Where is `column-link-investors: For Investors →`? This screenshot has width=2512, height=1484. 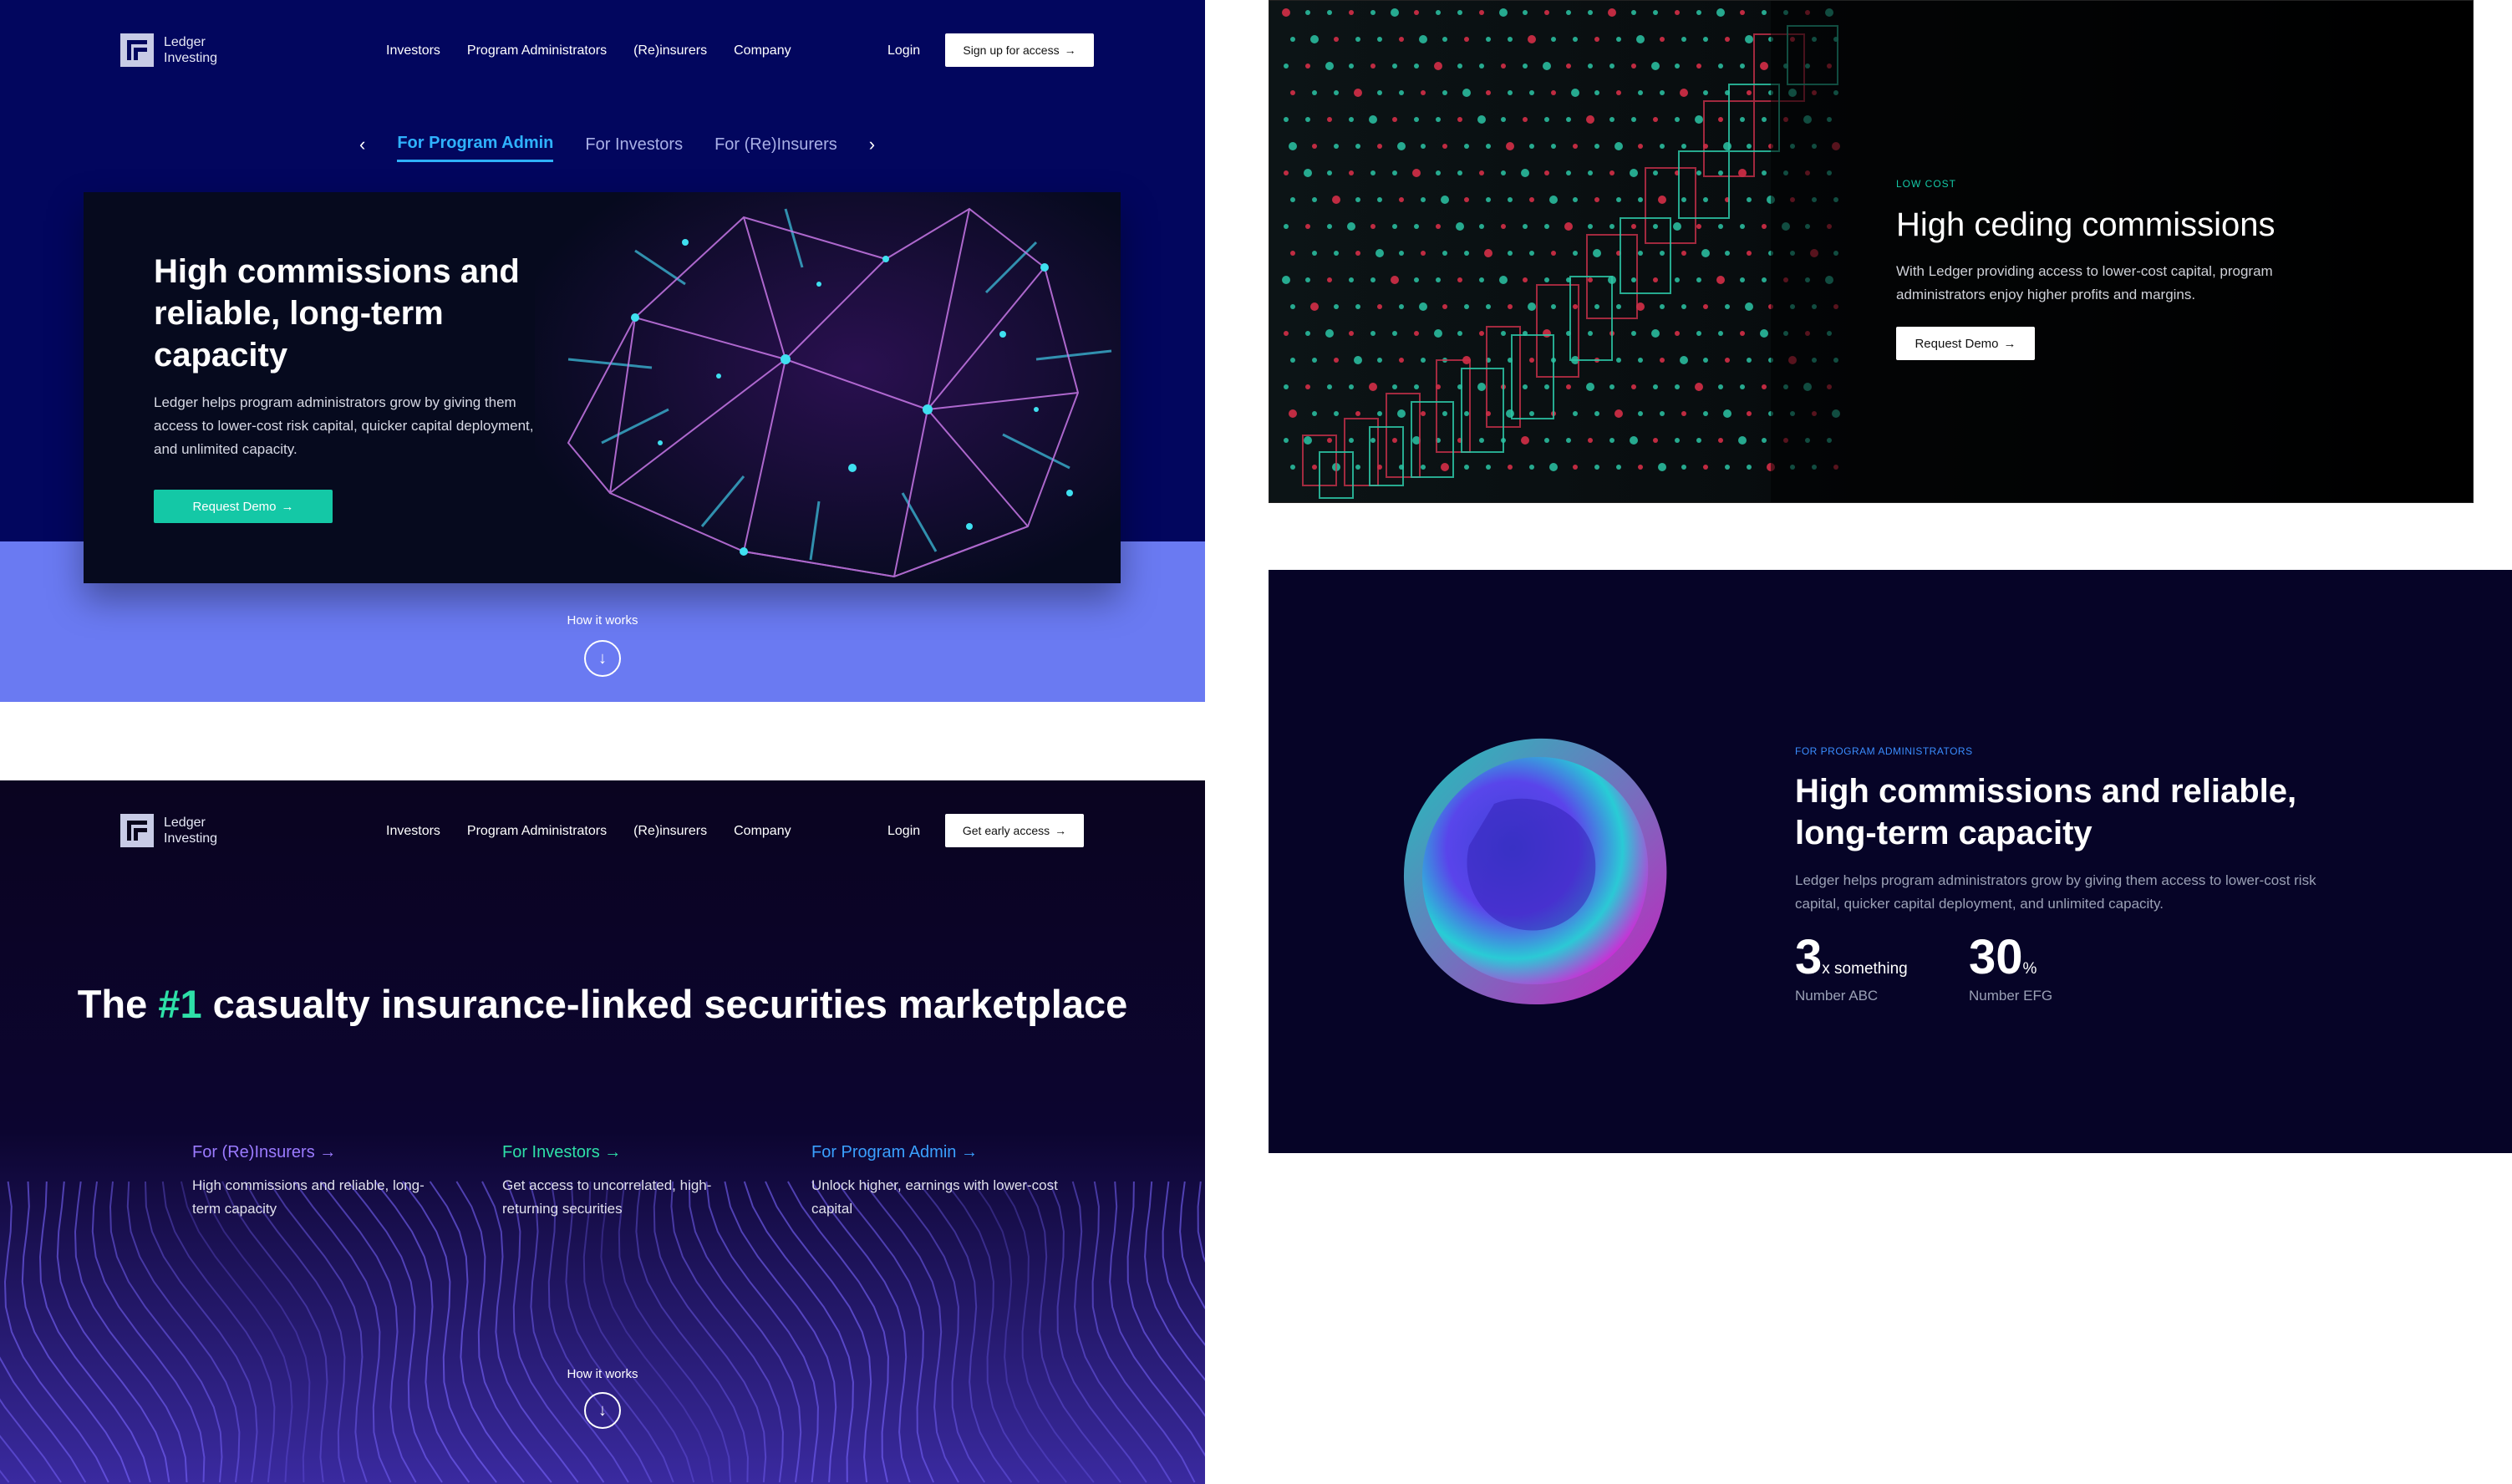
column-link-investors: For Investors → is located at coordinates (627, 1152).